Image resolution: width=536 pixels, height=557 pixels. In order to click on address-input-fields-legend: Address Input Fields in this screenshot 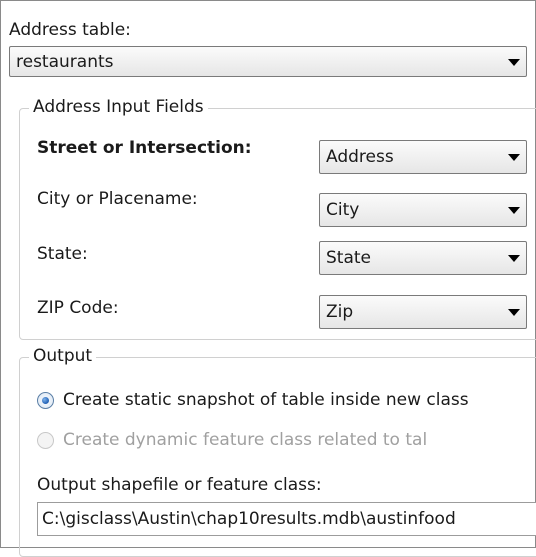, I will do `click(118, 107)`.